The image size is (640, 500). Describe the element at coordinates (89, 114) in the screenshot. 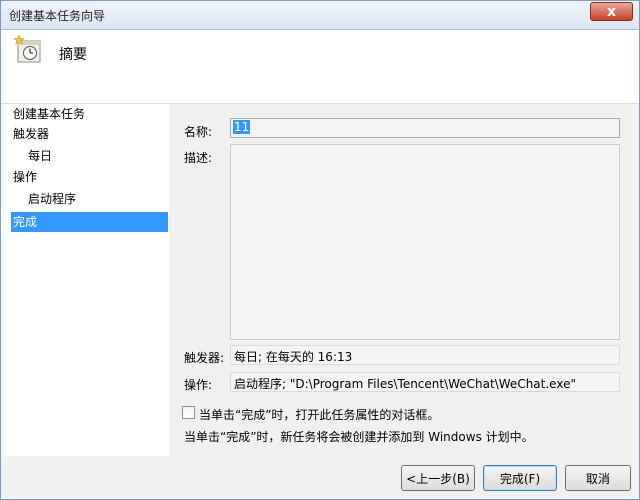

I see `step-create-basic-task: 创建基本任务` at that location.